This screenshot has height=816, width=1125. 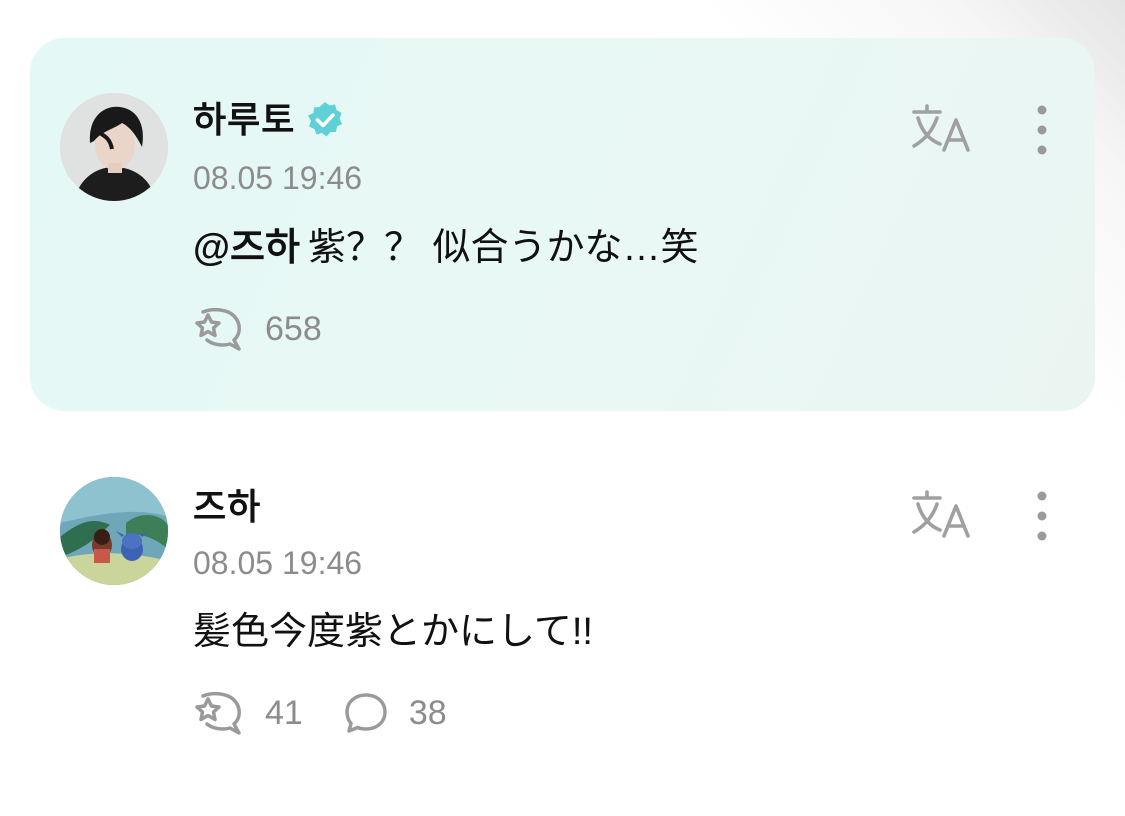 I want to click on comment-body: 髪色今度紫とかにして!!, so click(x=393, y=632).